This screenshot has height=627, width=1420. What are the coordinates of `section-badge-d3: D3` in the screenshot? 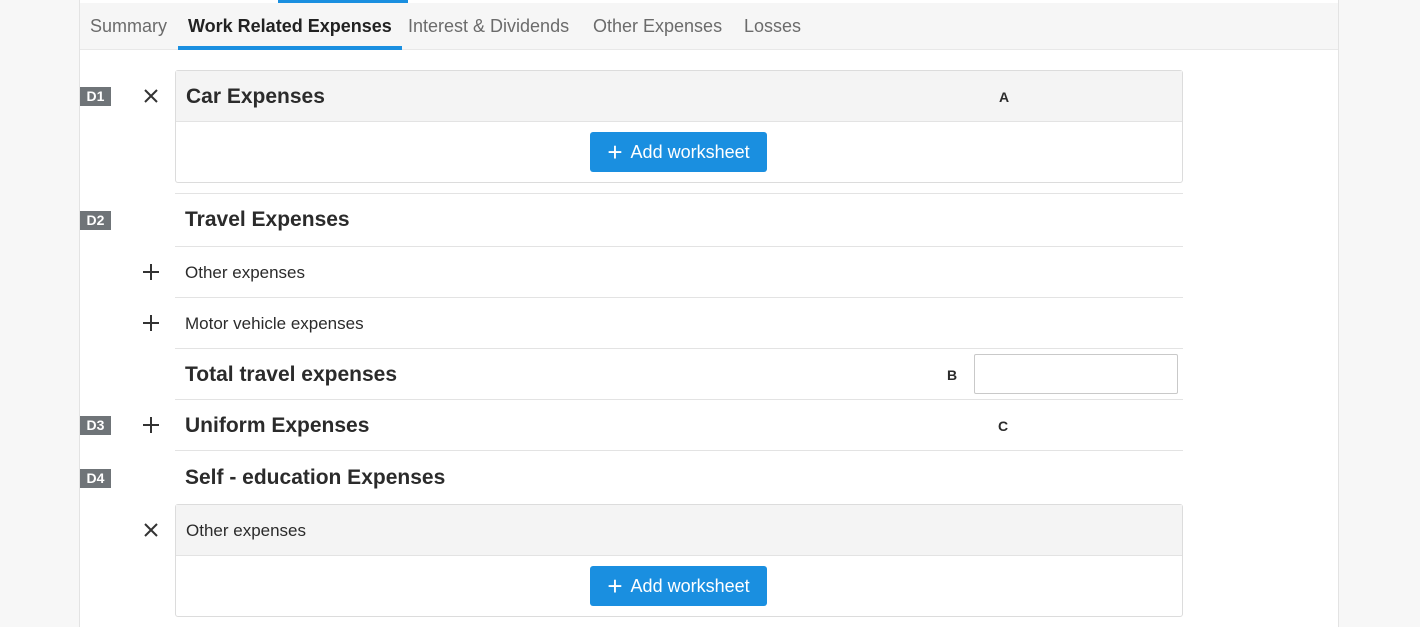 It's located at (95, 425).